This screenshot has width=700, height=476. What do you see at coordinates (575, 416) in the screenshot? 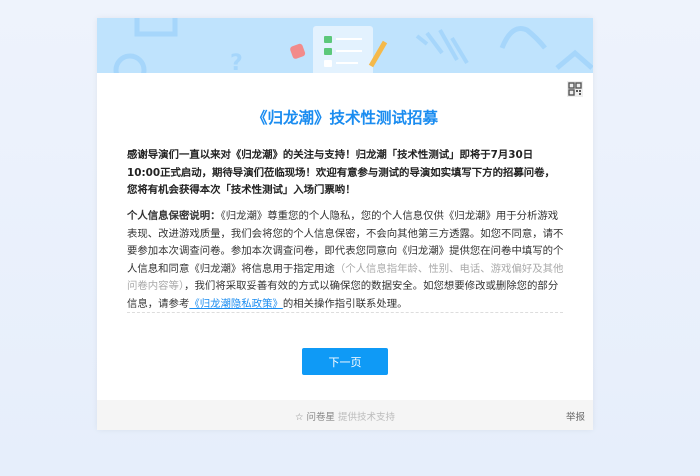
I see `report-link: 举报` at bounding box center [575, 416].